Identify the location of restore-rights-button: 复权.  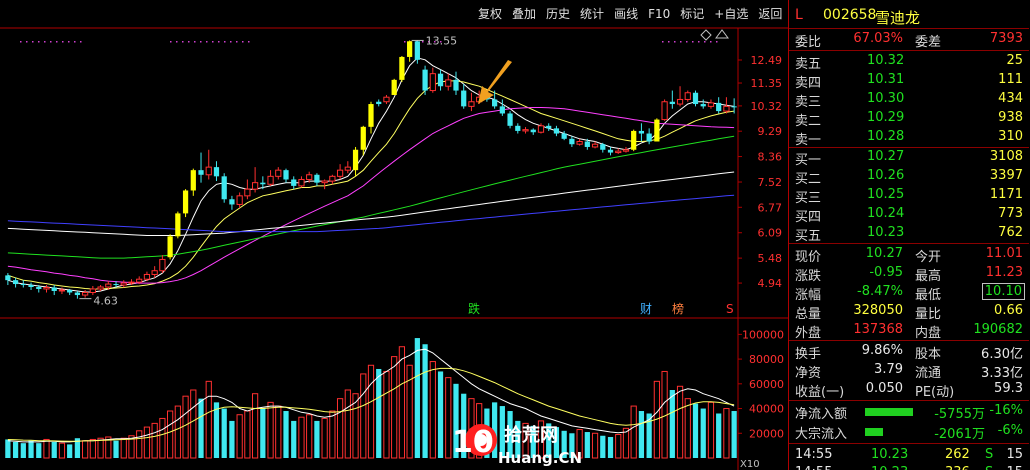
(490, 14).